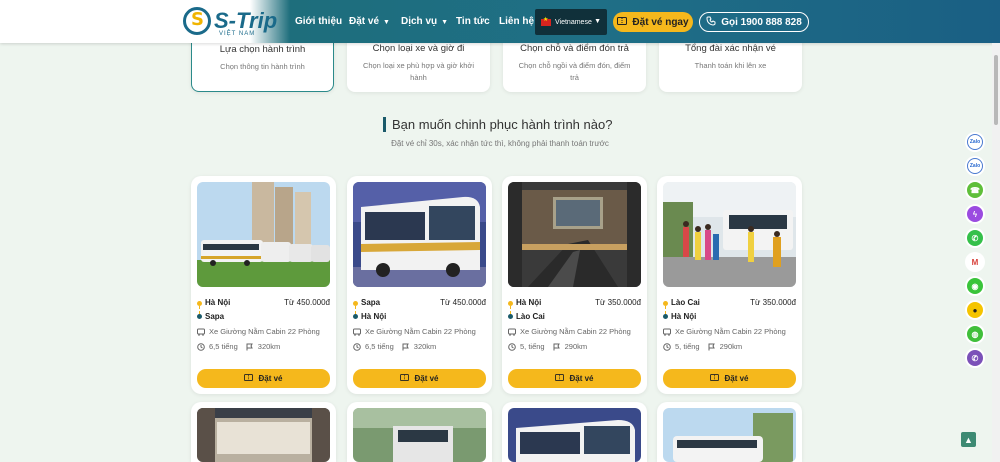 The width and height of the screenshot is (1000, 462). I want to click on nav-label: Tin tức, so click(473, 21).